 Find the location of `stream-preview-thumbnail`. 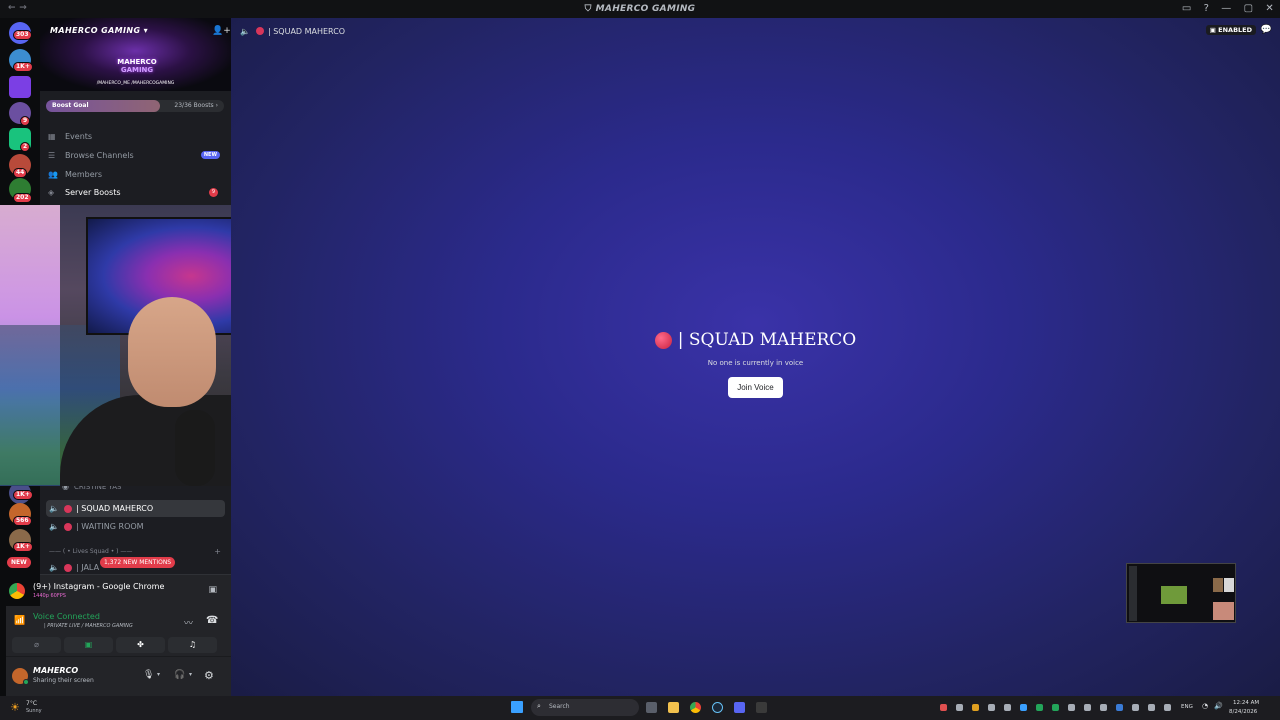

stream-preview-thumbnail is located at coordinates (1181, 593).